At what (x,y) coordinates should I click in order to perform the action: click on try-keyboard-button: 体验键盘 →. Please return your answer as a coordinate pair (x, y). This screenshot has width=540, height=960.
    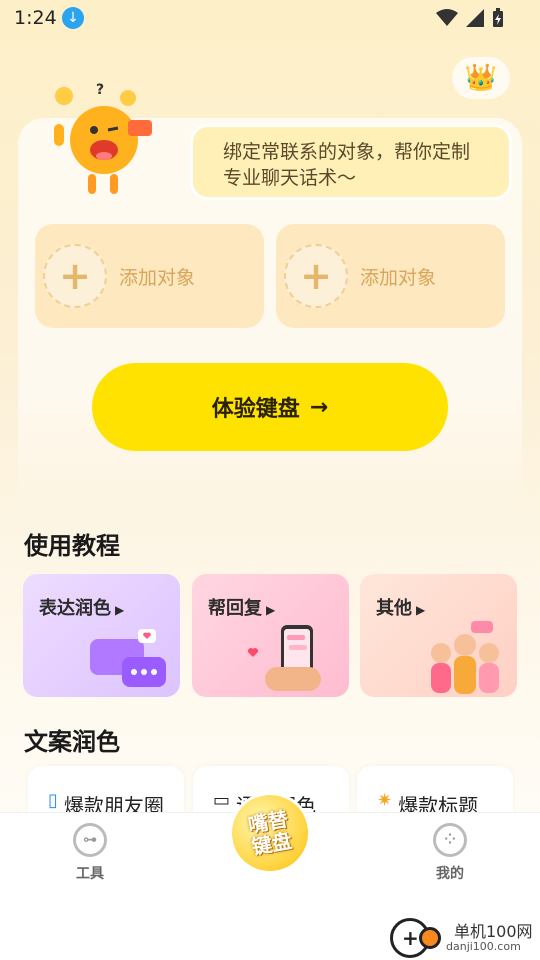
    Looking at the image, I should click on (270, 407).